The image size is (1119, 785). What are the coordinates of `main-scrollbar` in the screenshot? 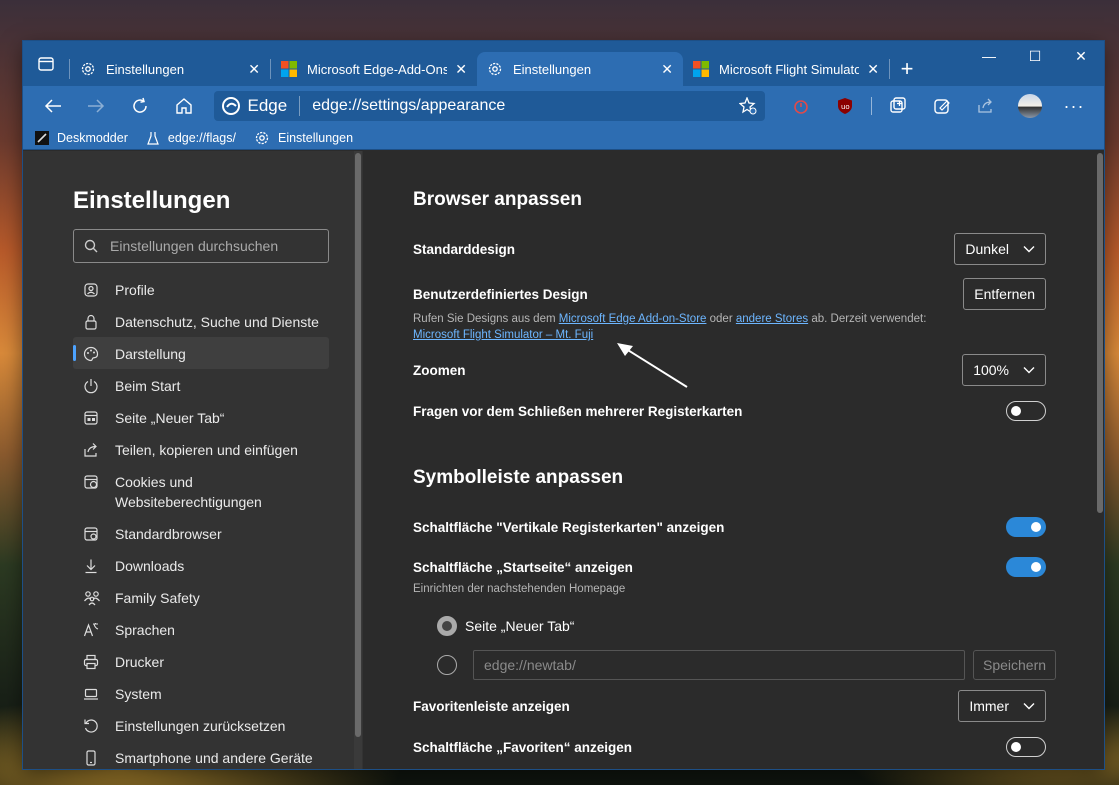 It's located at (1100, 460).